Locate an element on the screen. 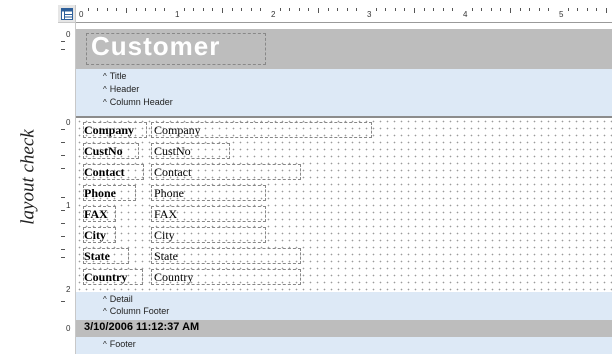 The height and width of the screenshot is (354, 612). vruler-mark-detail-1: 1 is located at coordinates (68, 205).